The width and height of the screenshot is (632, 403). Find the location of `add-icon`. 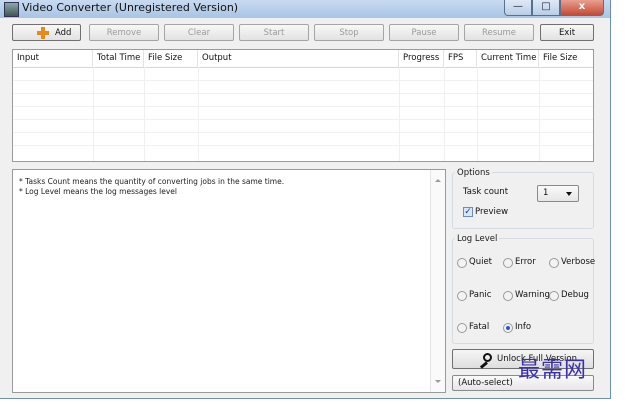

add-icon is located at coordinates (43, 33).